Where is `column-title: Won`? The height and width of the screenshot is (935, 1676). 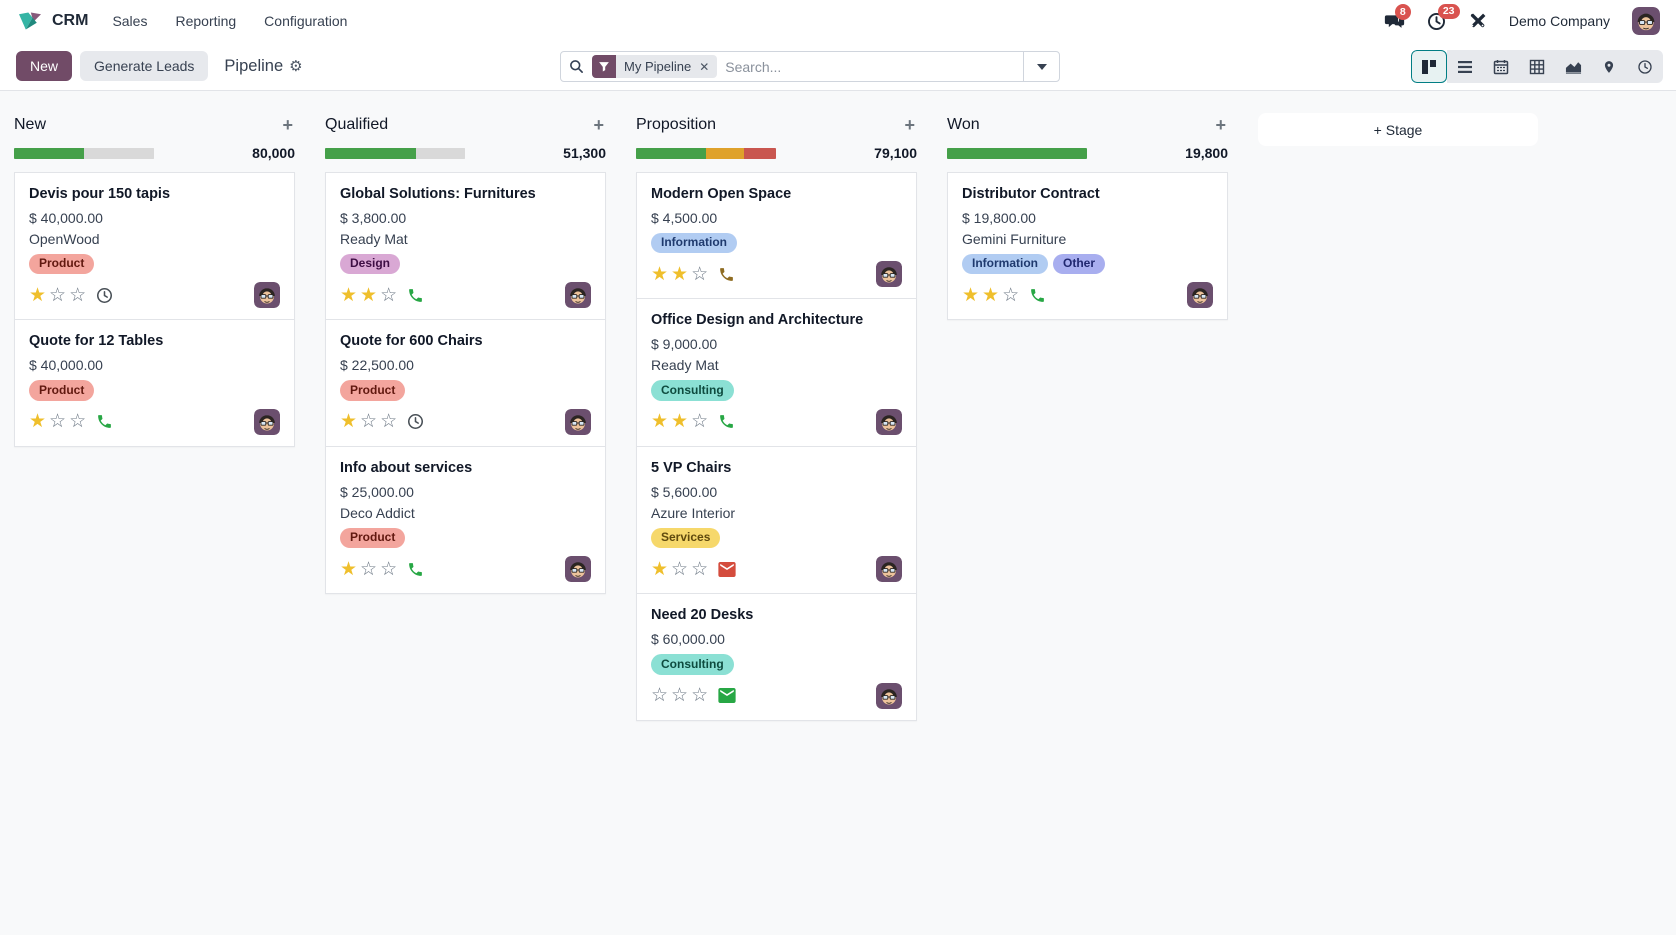
column-title: Won is located at coordinates (963, 125).